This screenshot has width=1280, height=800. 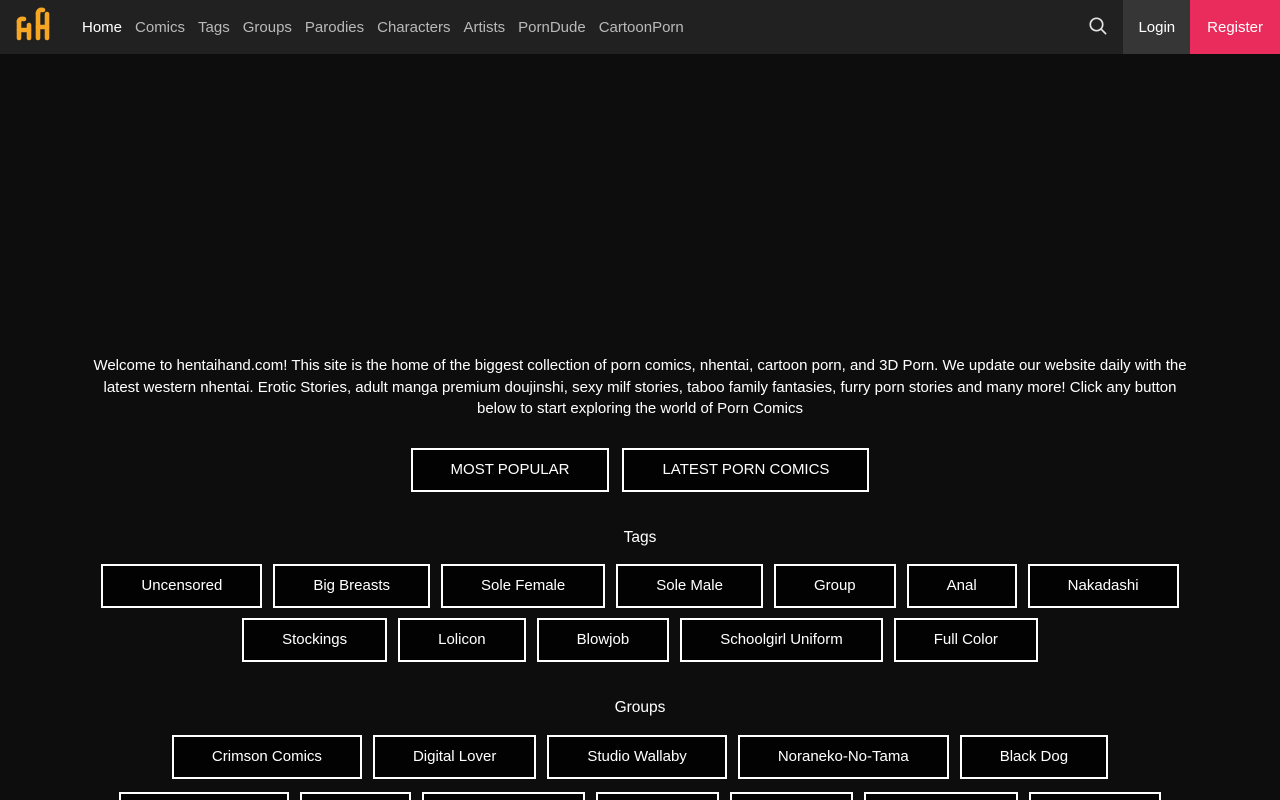 I want to click on register-button: Register, so click(x=1235, y=27).